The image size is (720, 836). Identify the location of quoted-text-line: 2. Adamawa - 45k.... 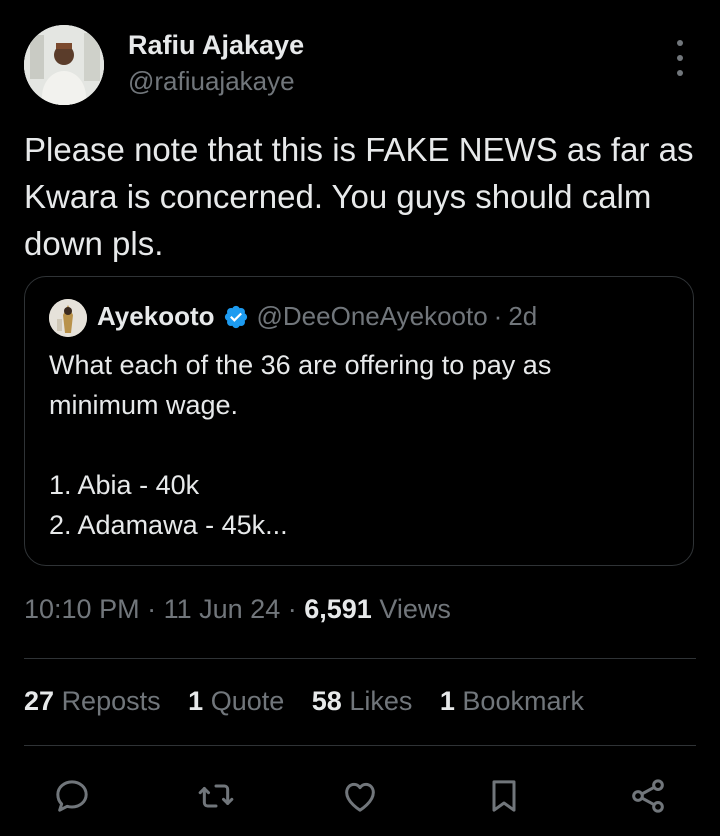
(168, 525).